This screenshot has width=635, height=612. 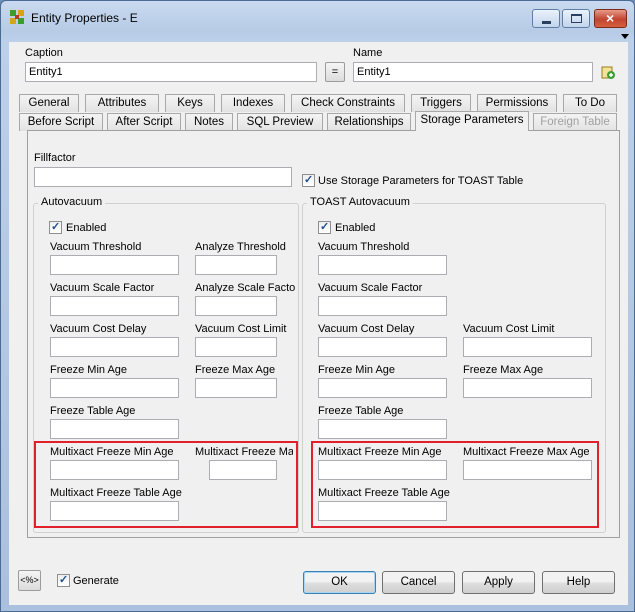 I want to click on tab-indexes: Indexes, so click(x=253, y=103).